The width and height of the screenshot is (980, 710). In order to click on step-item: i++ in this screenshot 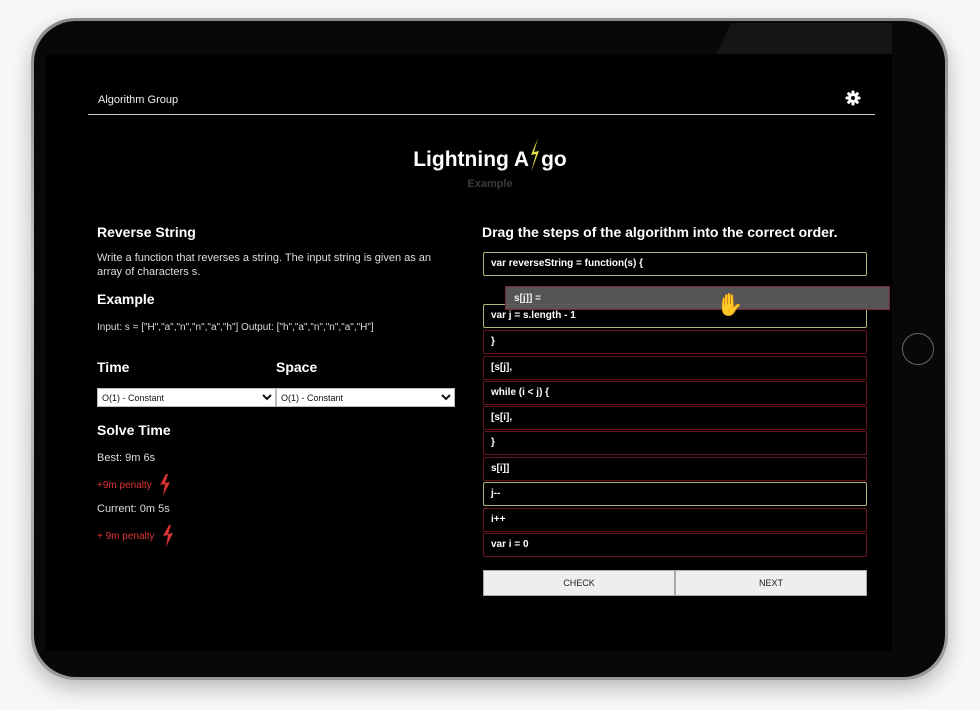, I will do `click(675, 520)`.